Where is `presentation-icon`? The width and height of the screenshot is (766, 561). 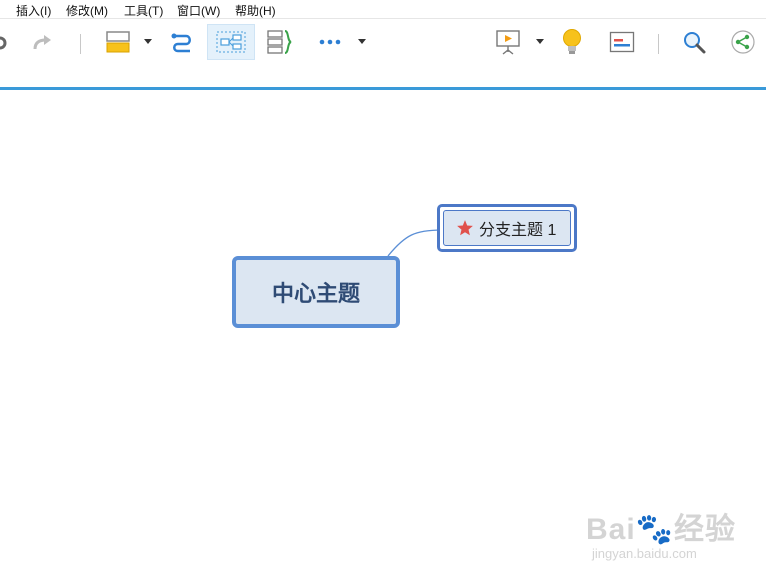 presentation-icon is located at coordinates (508, 42).